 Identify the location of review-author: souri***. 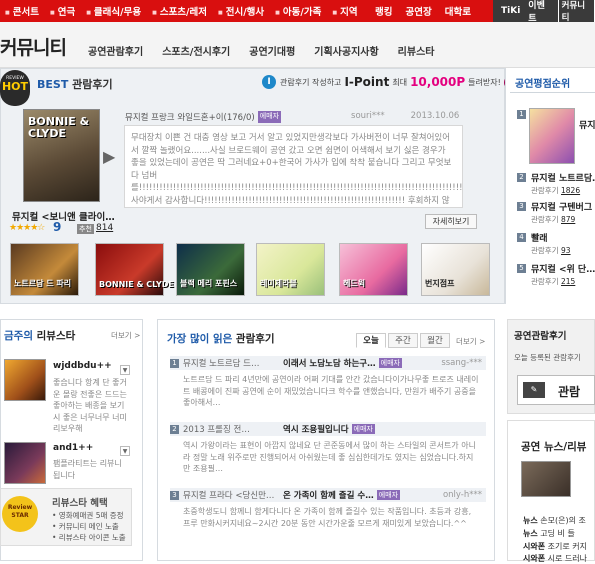
(368, 116).